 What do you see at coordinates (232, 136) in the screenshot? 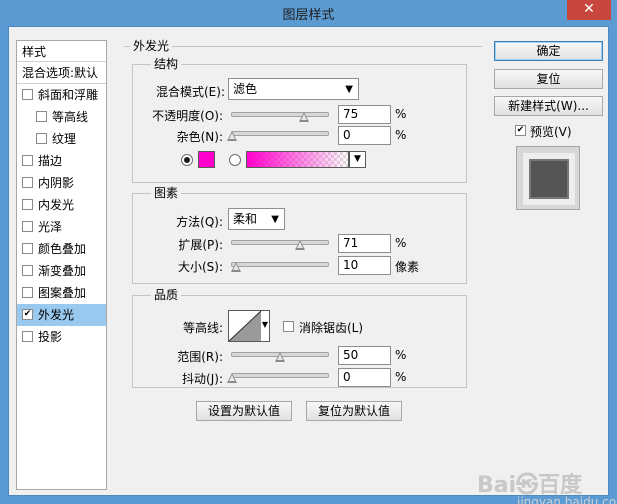
I see `noise-slider-thumb` at bounding box center [232, 136].